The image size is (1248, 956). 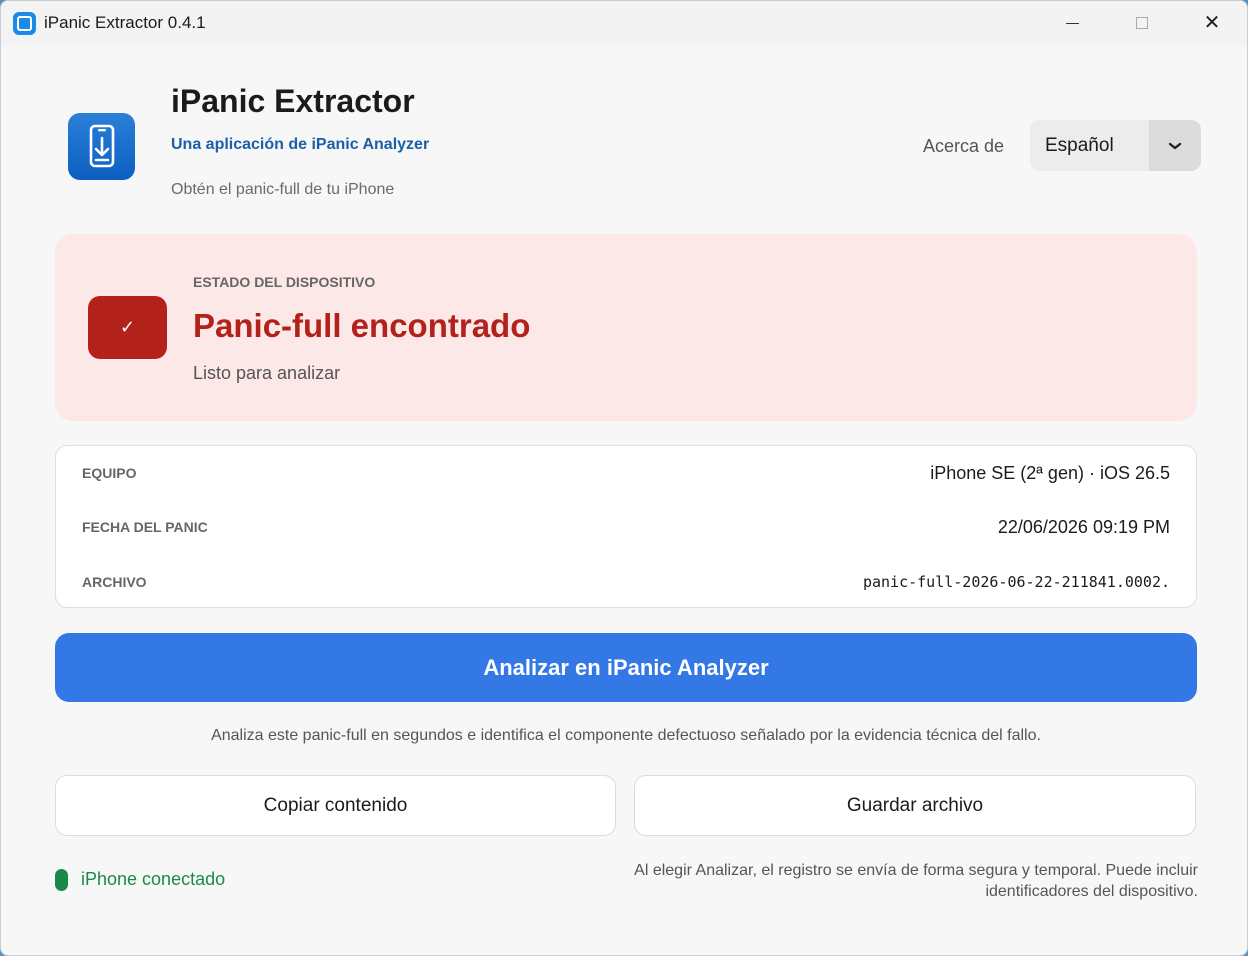 I want to click on minimize-icon, so click(x=1072, y=23).